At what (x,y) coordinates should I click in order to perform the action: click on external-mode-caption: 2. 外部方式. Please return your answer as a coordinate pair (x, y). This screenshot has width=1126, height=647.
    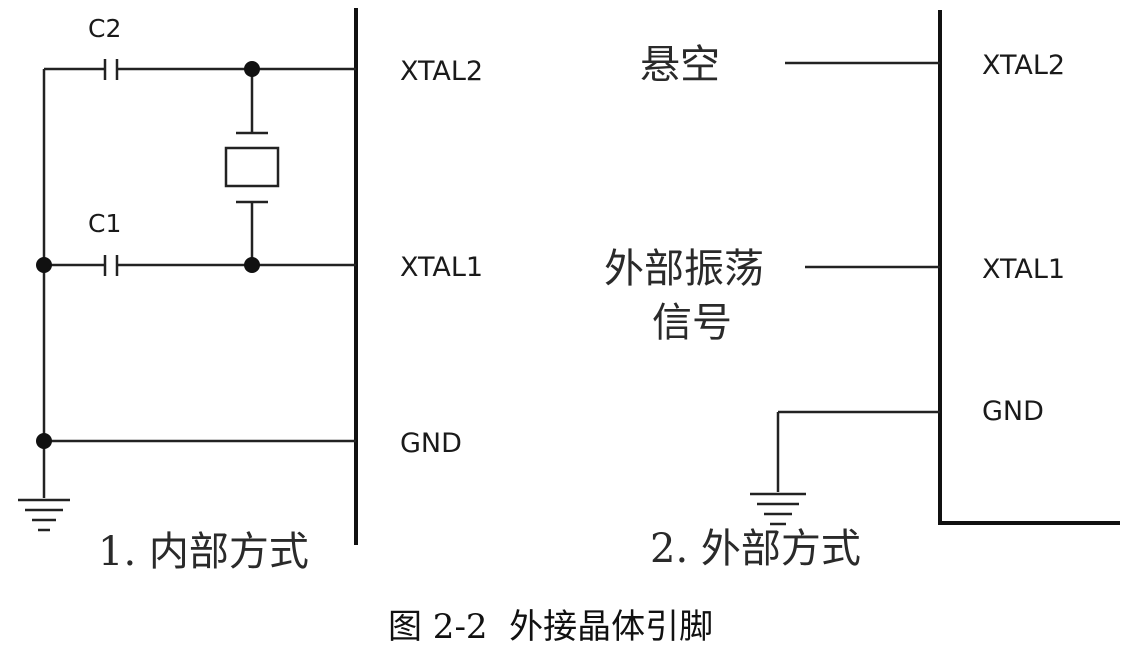
    Looking at the image, I should click on (755, 549).